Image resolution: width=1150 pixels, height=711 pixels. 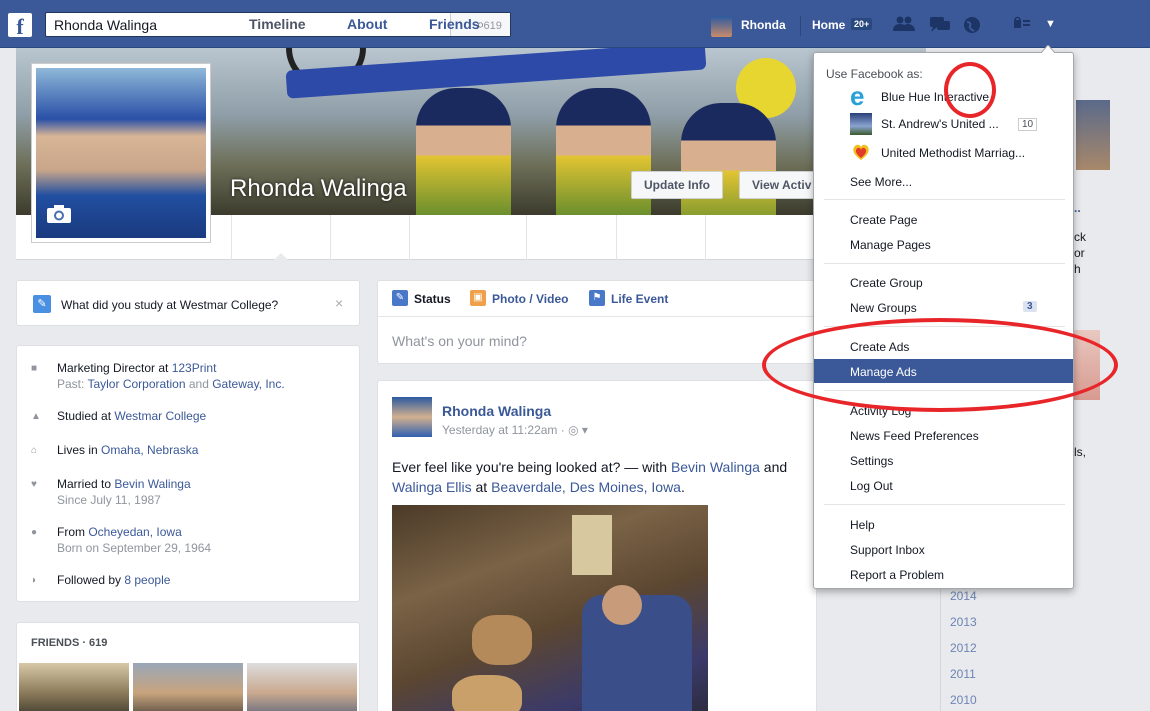 What do you see at coordinates (86, 416) in the screenshot?
I see `intro-studied-text: Studied at` at bounding box center [86, 416].